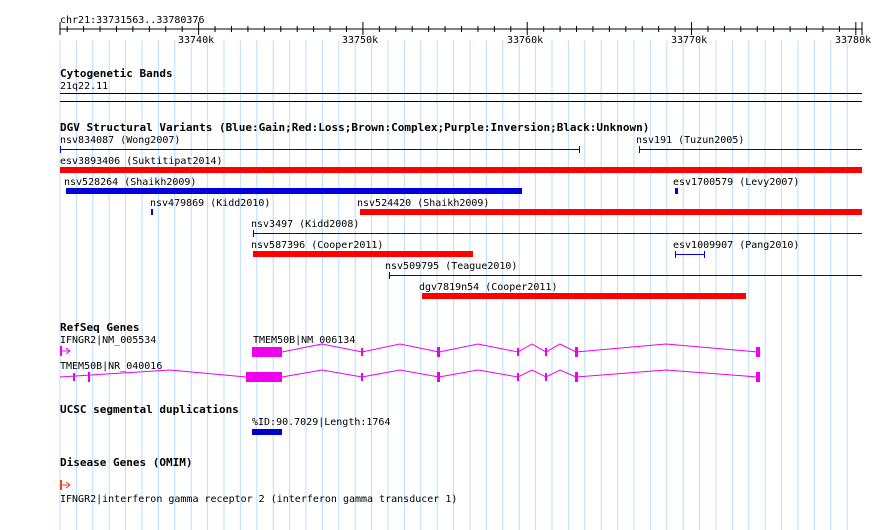 This screenshot has width=890, height=530. Describe the element at coordinates (409, 375) in the screenshot. I see `gene-model-tmem50b-nr` at that location.